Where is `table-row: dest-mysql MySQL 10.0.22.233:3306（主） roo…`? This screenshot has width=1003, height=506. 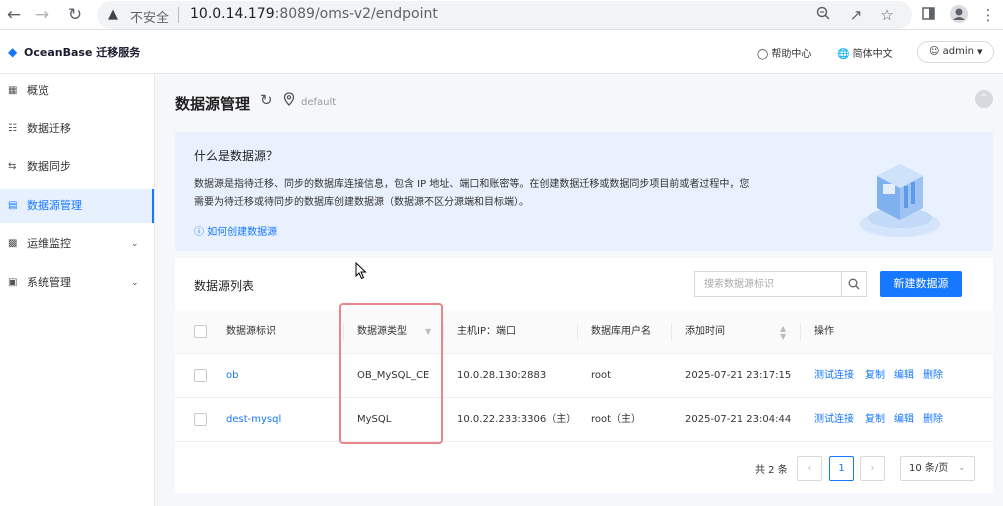 table-row: dest-mysql MySQL 10.0.22.233:3306（主） roo… is located at coordinates (584, 420).